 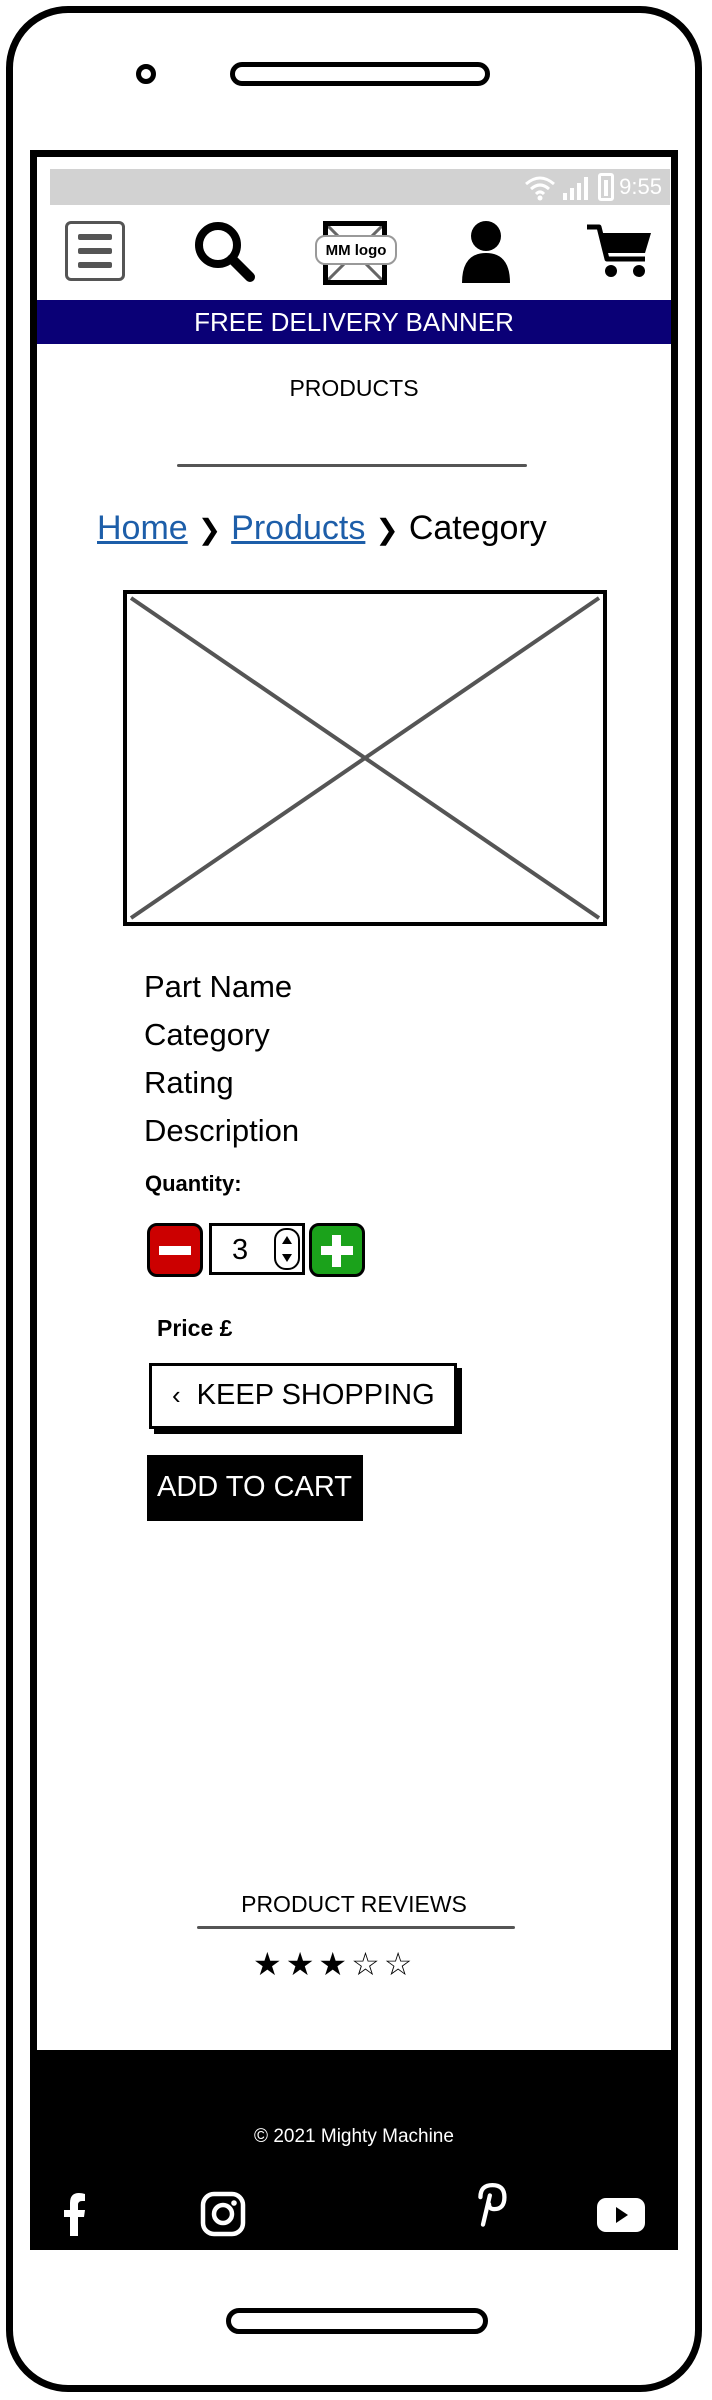 What do you see at coordinates (335, 1964) in the screenshot?
I see `star-rating: ★★★☆☆` at bounding box center [335, 1964].